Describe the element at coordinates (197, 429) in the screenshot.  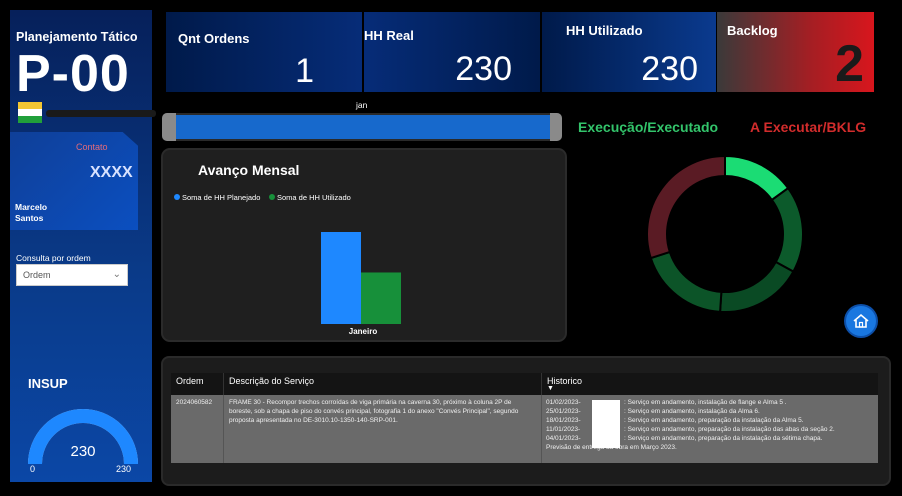
I see `cell-ordem: 2024060582` at that location.